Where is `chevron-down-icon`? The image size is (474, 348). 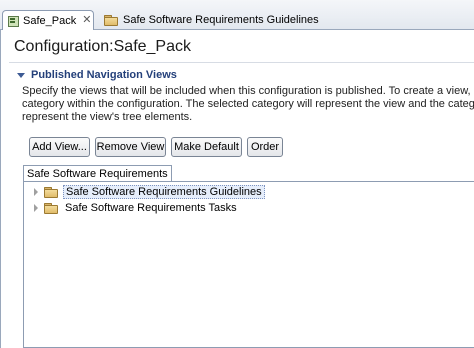
chevron-down-icon is located at coordinates (21, 75).